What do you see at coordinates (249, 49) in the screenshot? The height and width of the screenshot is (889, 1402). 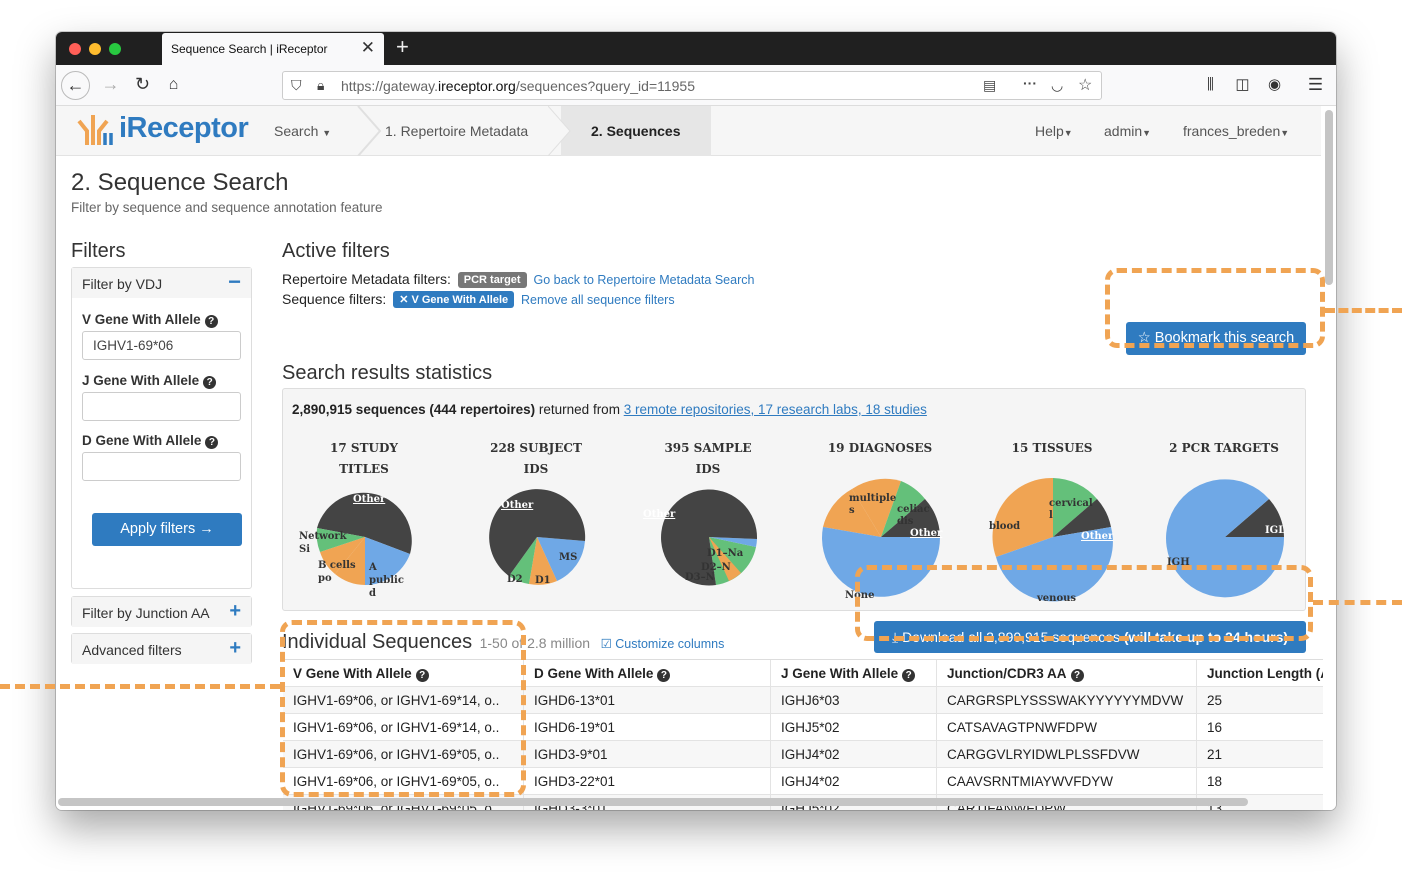 I see `tab-title: Sequence Search | iReceptor` at bounding box center [249, 49].